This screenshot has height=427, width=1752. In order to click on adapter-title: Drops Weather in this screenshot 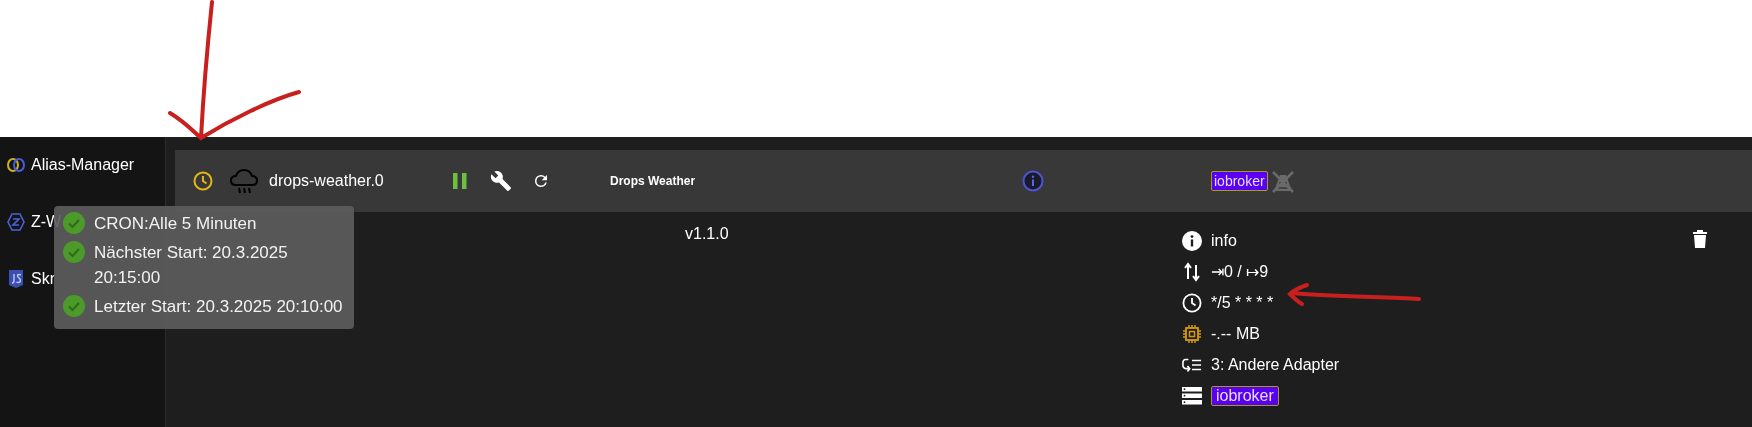, I will do `click(653, 181)`.